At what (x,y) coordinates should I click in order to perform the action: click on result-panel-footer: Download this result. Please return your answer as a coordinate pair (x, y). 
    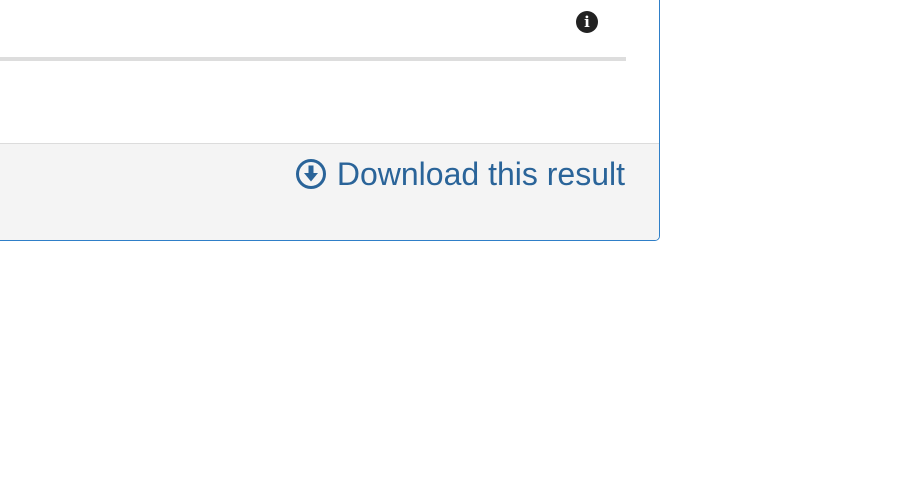
    Looking at the image, I should click on (329, 191).